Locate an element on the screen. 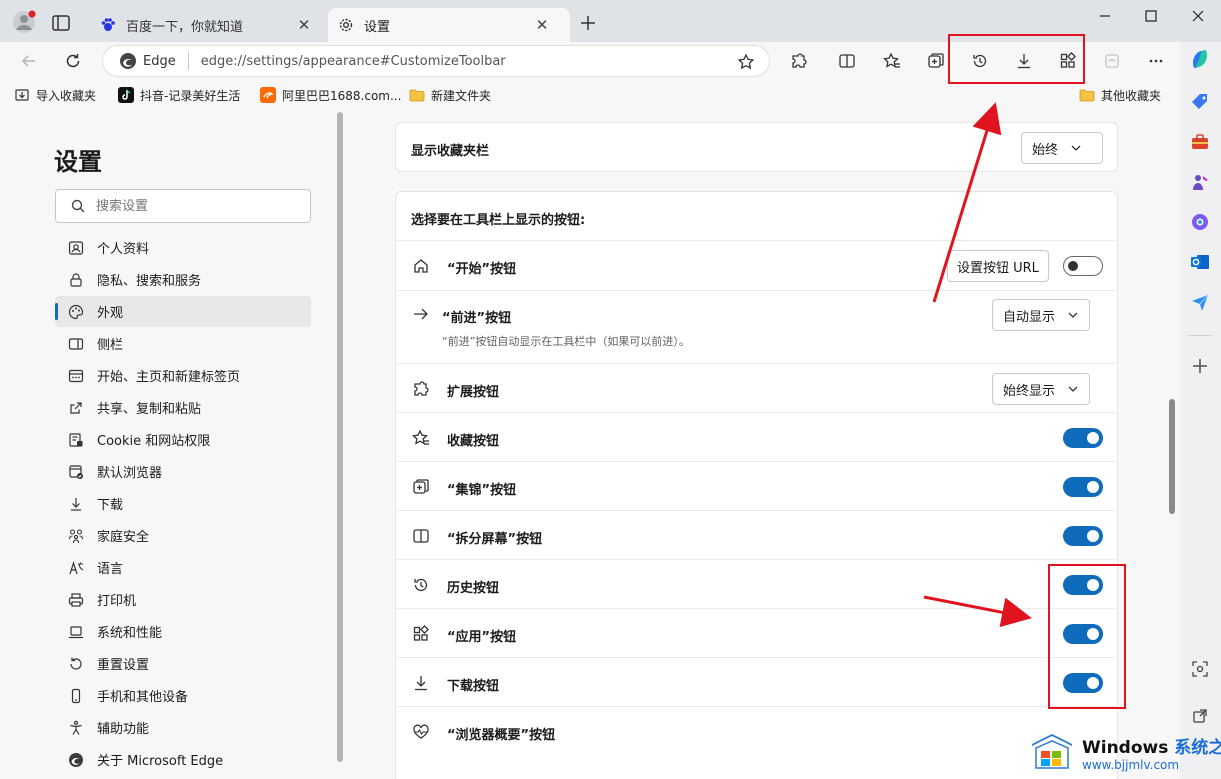 The image size is (1221, 779). watermark-url: www.bjjmlv.com is located at coordinates (1131, 764).